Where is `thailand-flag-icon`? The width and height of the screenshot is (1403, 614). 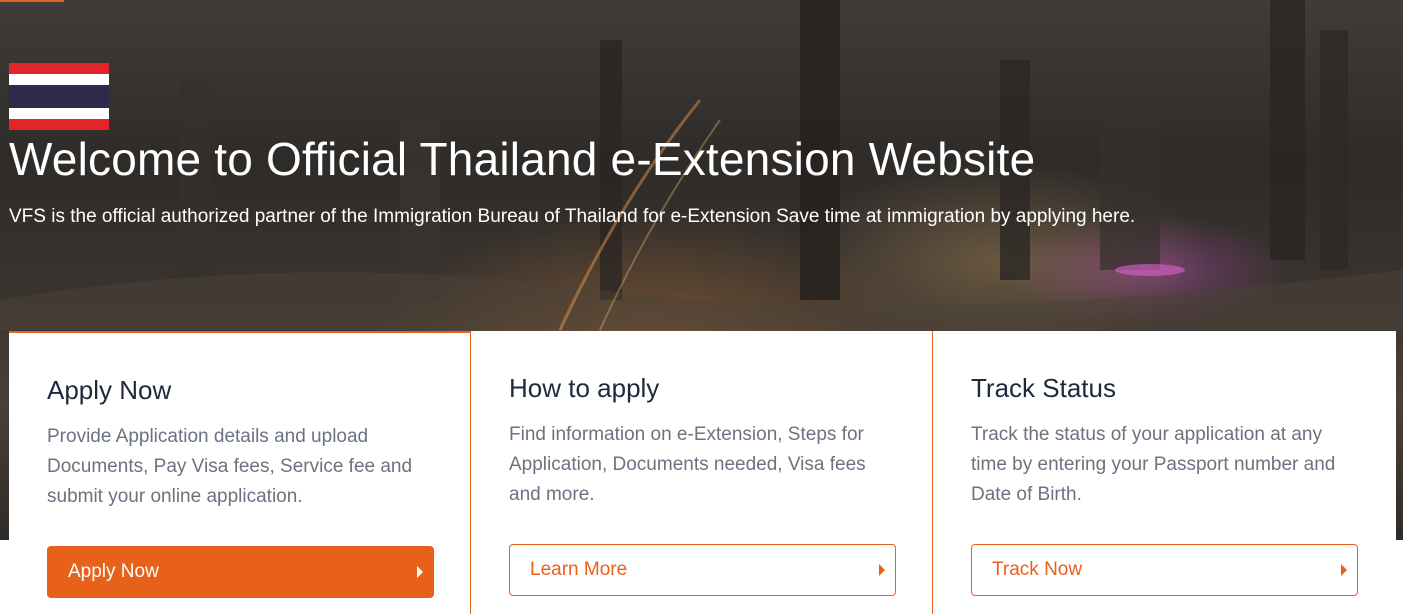 thailand-flag-icon is located at coordinates (59, 96).